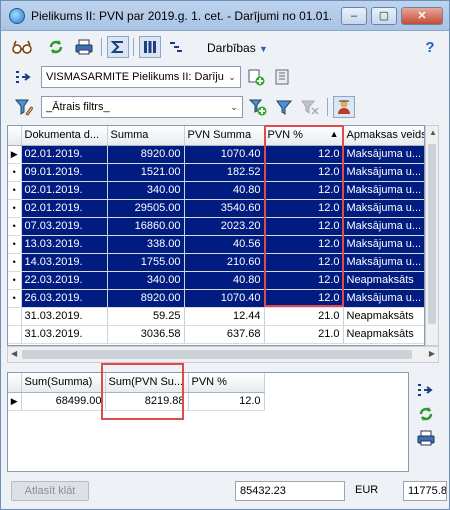 The image size is (450, 510). I want to click on column-header-apmaksas-veids: Apmaksas veids, so click(383, 136).